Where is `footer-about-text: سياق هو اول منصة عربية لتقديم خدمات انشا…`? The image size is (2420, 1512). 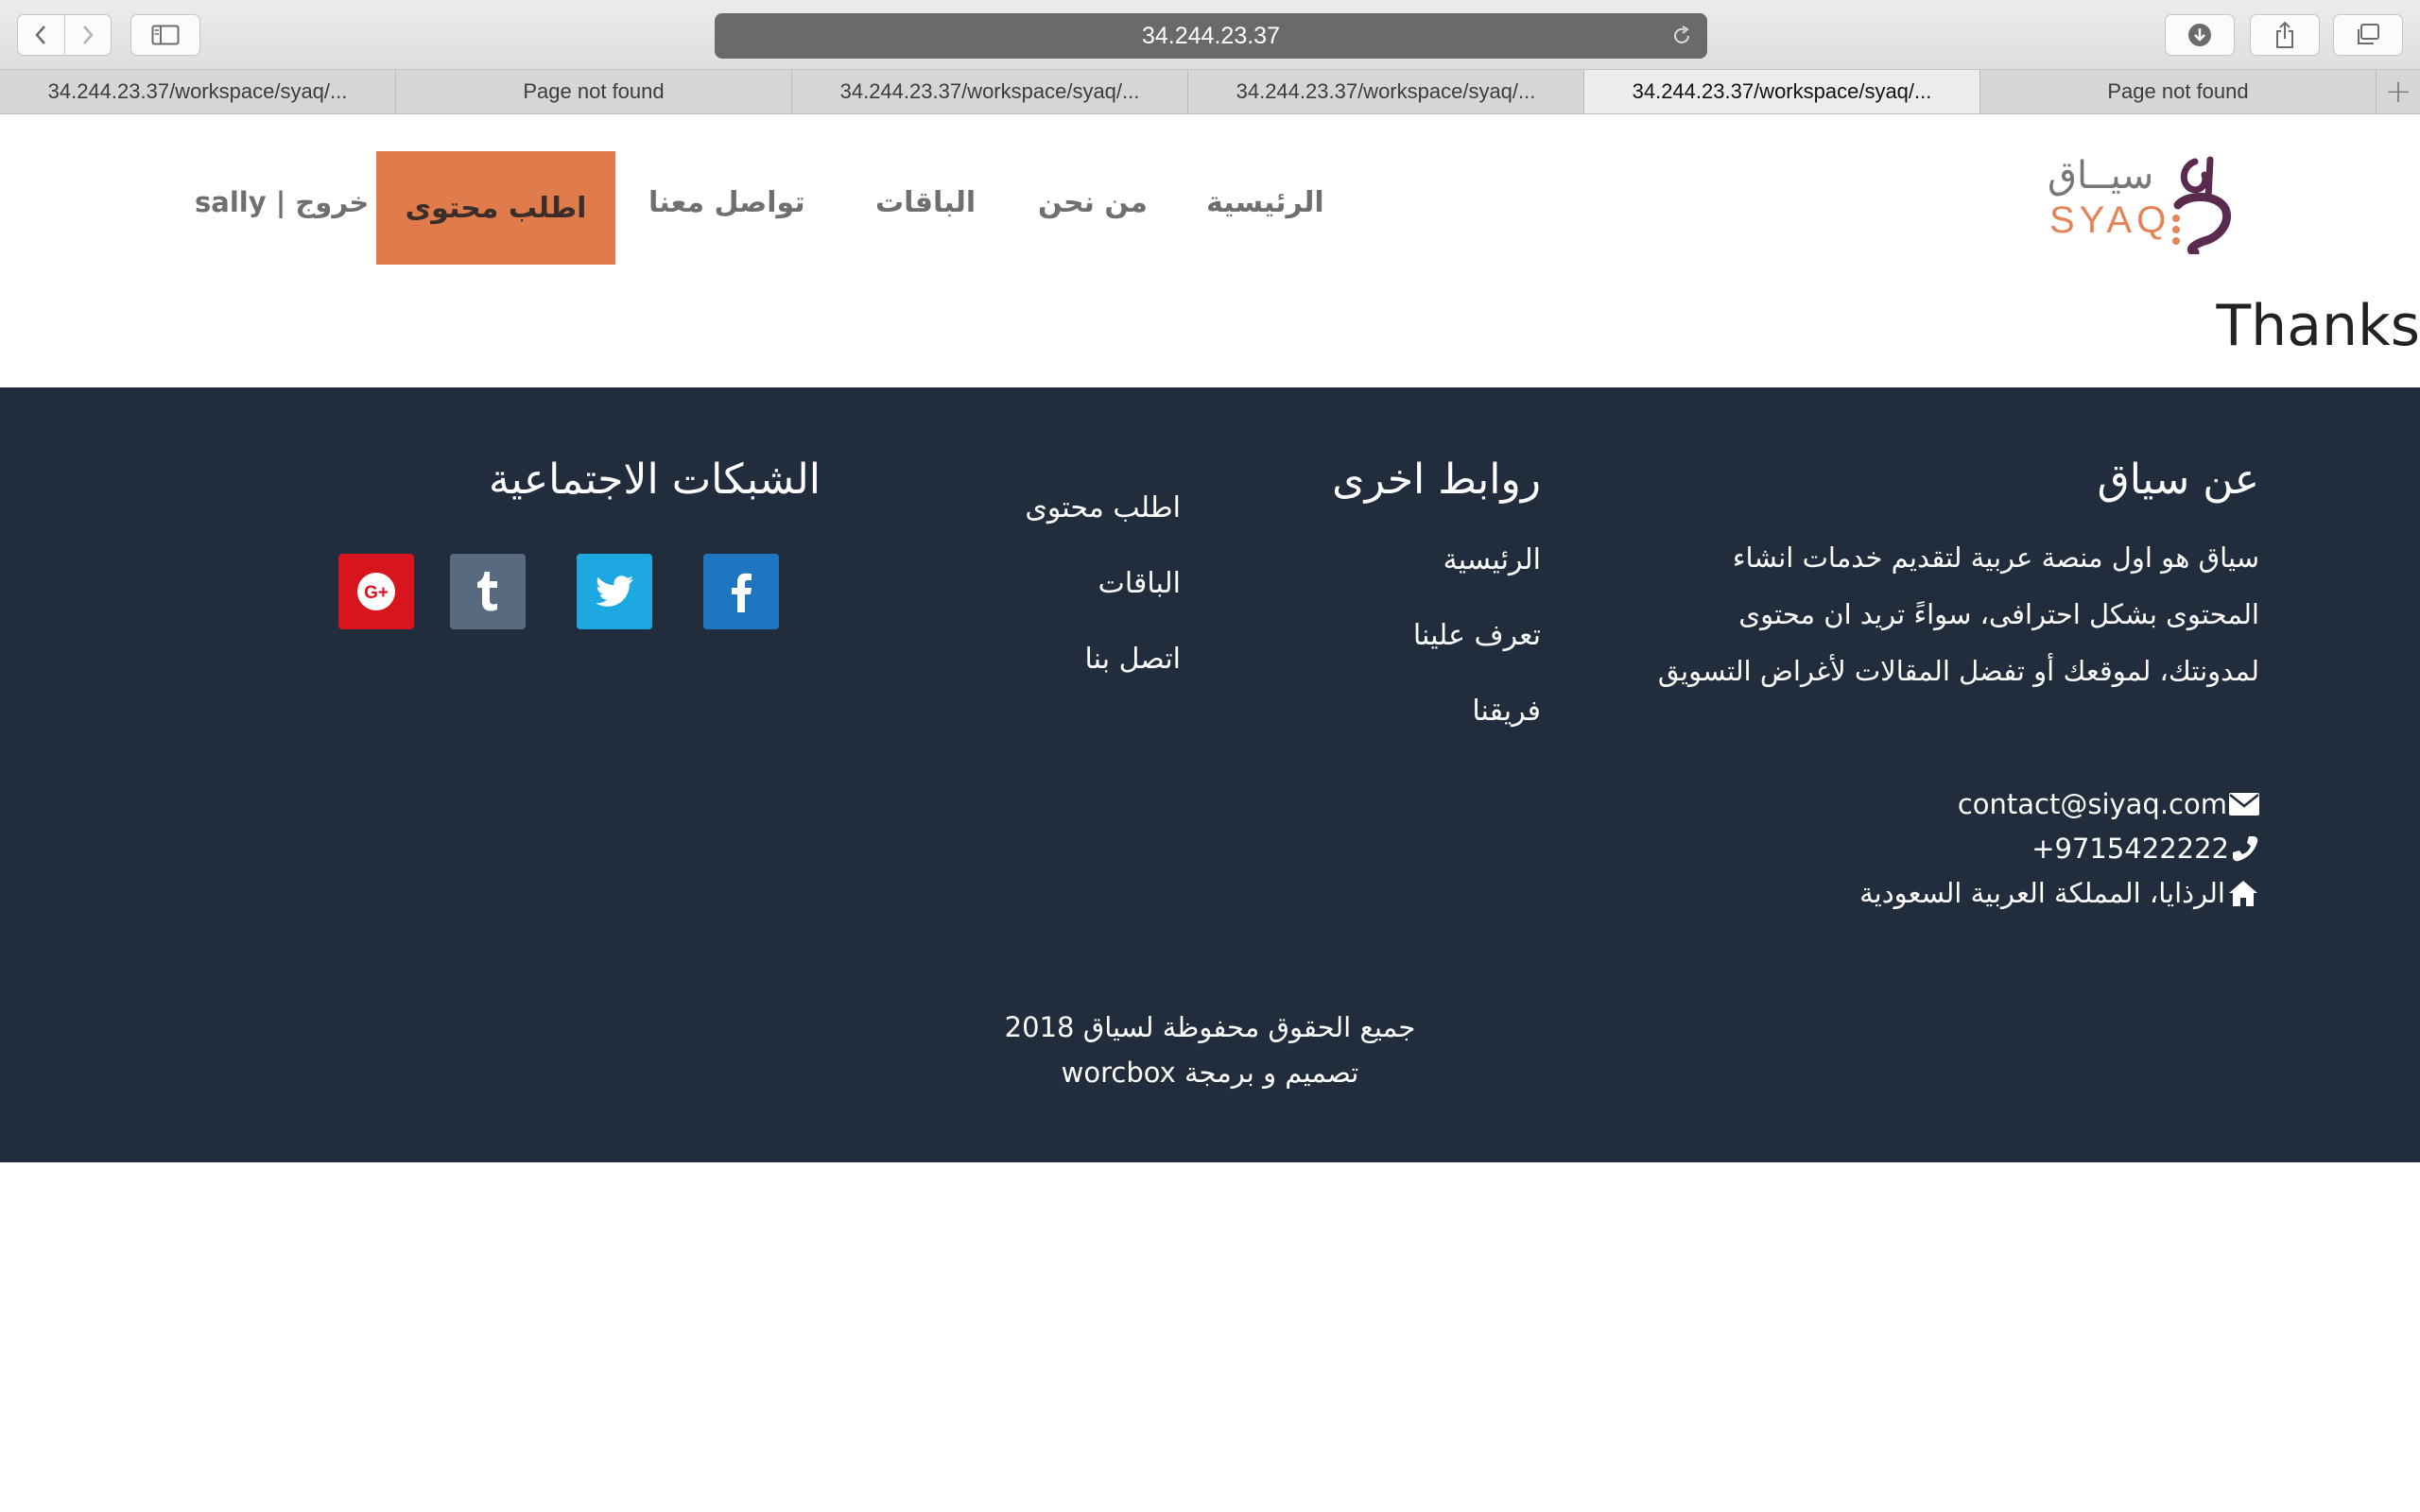 footer-about-text: سياق هو اول منصة عربية لتقديم خدمات انشا… is located at coordinates (1958, 614).